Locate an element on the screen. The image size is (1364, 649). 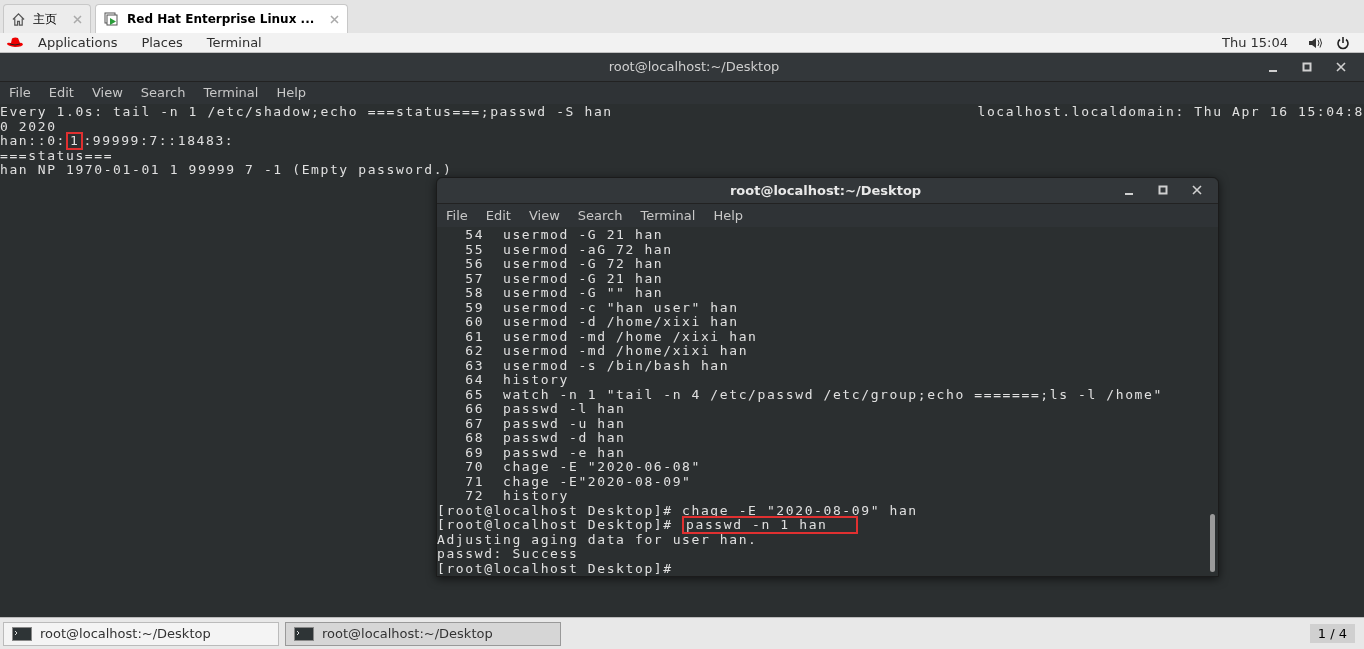
volume-icon is located at coordinates (1316, 42).